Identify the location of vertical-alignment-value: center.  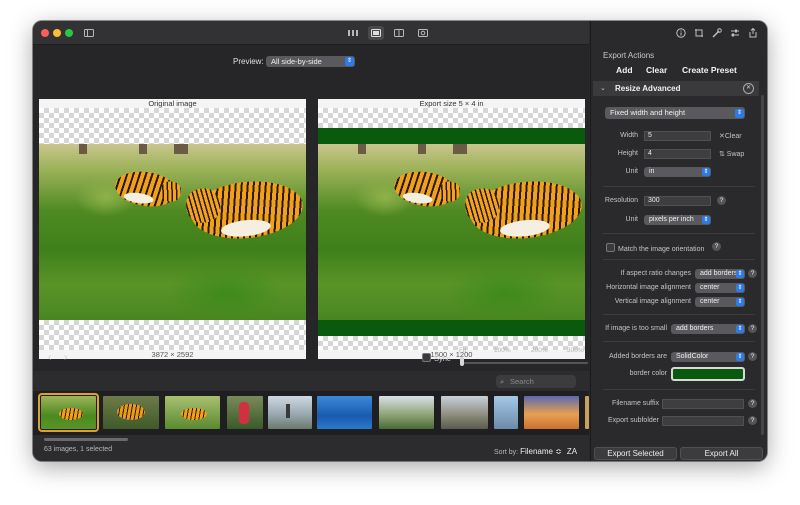
(710, 301).